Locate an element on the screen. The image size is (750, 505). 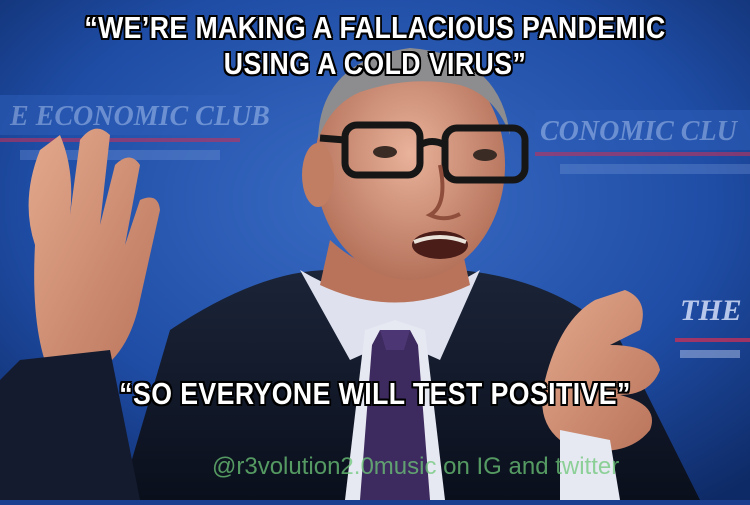
ear is located at coordinates (318, 175).